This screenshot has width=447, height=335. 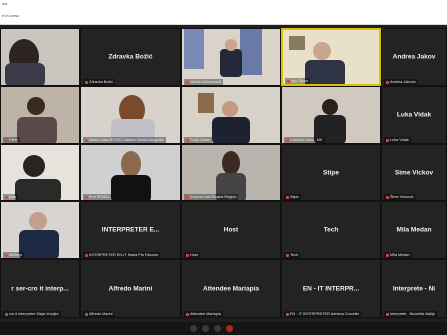 I want to click on participant-label: Alfredo Marini, so click(x=99, y=314).